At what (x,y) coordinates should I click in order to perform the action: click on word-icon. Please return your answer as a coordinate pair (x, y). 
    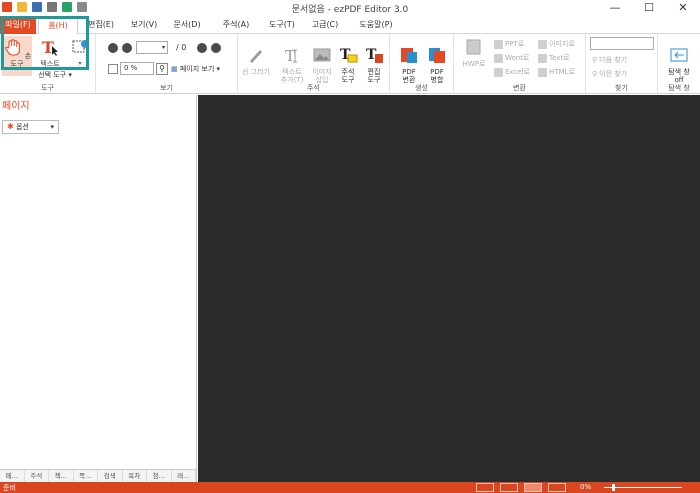
    Looking at the image, I should click on (498, 58).